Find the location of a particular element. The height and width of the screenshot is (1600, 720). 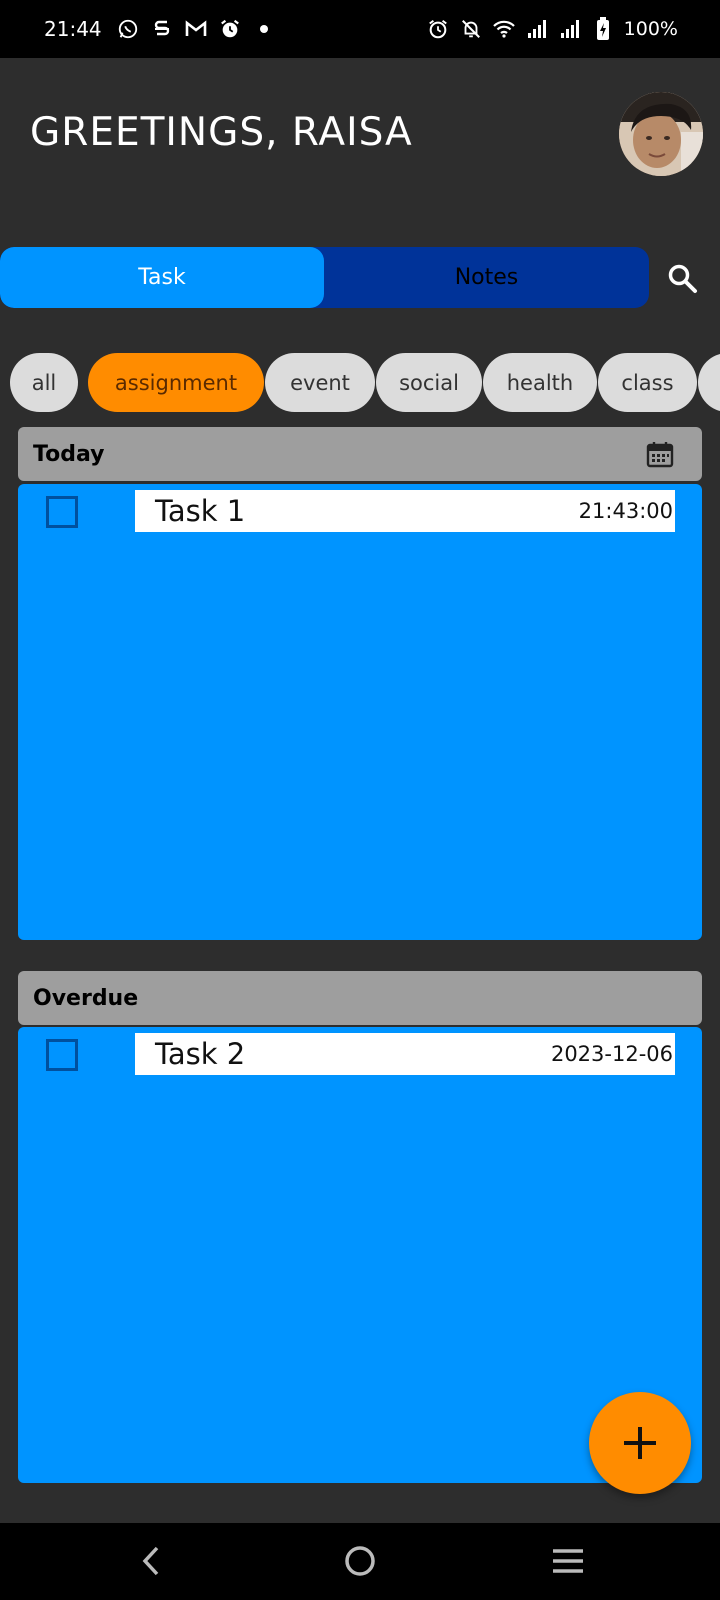

back-button is located at coordinates (152, 1561).